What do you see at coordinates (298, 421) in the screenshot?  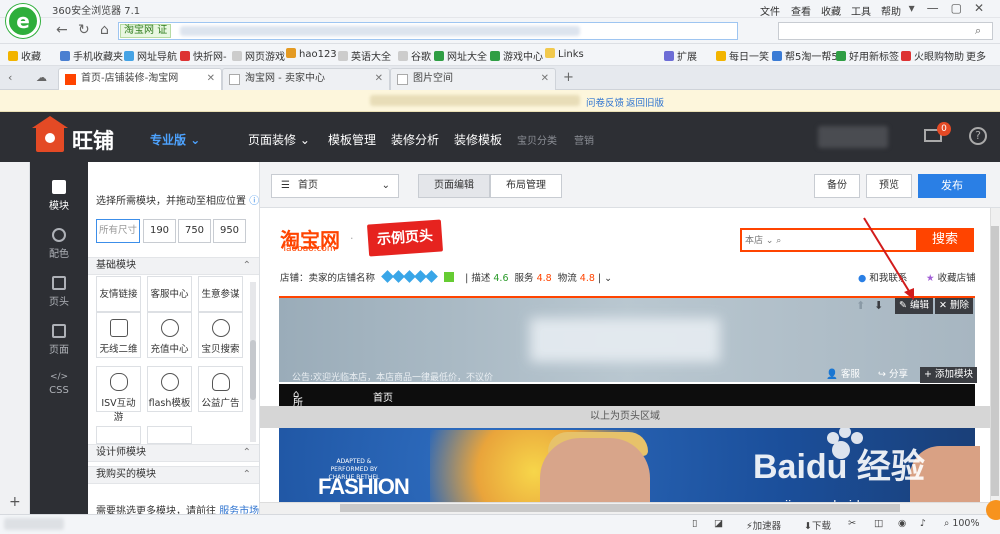 I see `nav-all-categories: 所有分类 ⌂` at bounding box center [298, 421].